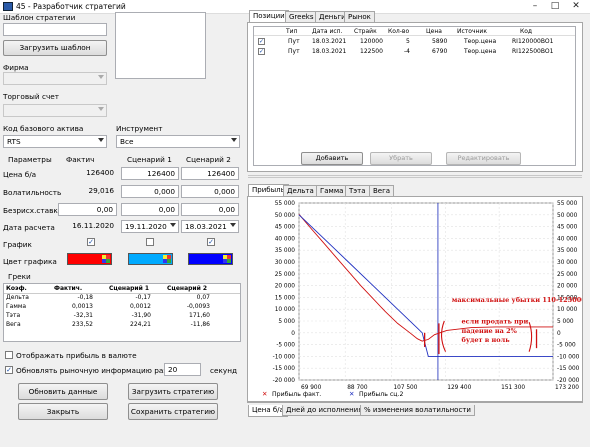 This screenshot has width=590, height=447. Describe the element at coordinates (234, 140) in the screenshot. I see `chevron-down-icon` at that location.